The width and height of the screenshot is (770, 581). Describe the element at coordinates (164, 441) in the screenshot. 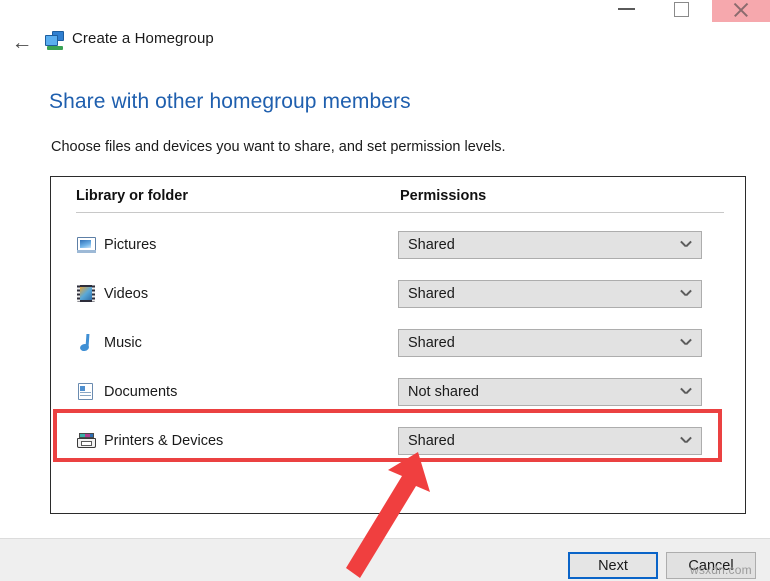

I see `row-label: Printers & Devices` at that location.